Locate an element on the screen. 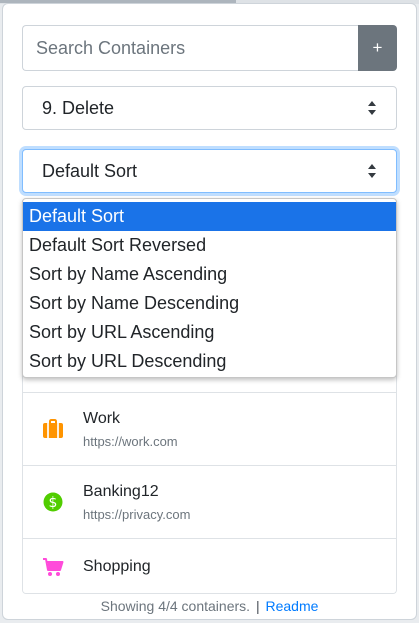 This screenshot has height=623, width=419. sort-option: Sort by URL Descending is located at coordinates (209, 361).